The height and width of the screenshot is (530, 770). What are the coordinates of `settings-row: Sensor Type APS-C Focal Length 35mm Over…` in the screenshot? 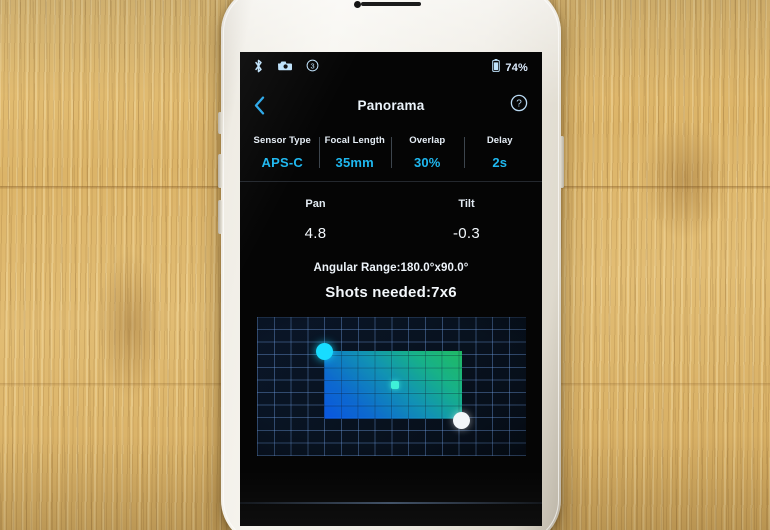 It's located at (391, 154).